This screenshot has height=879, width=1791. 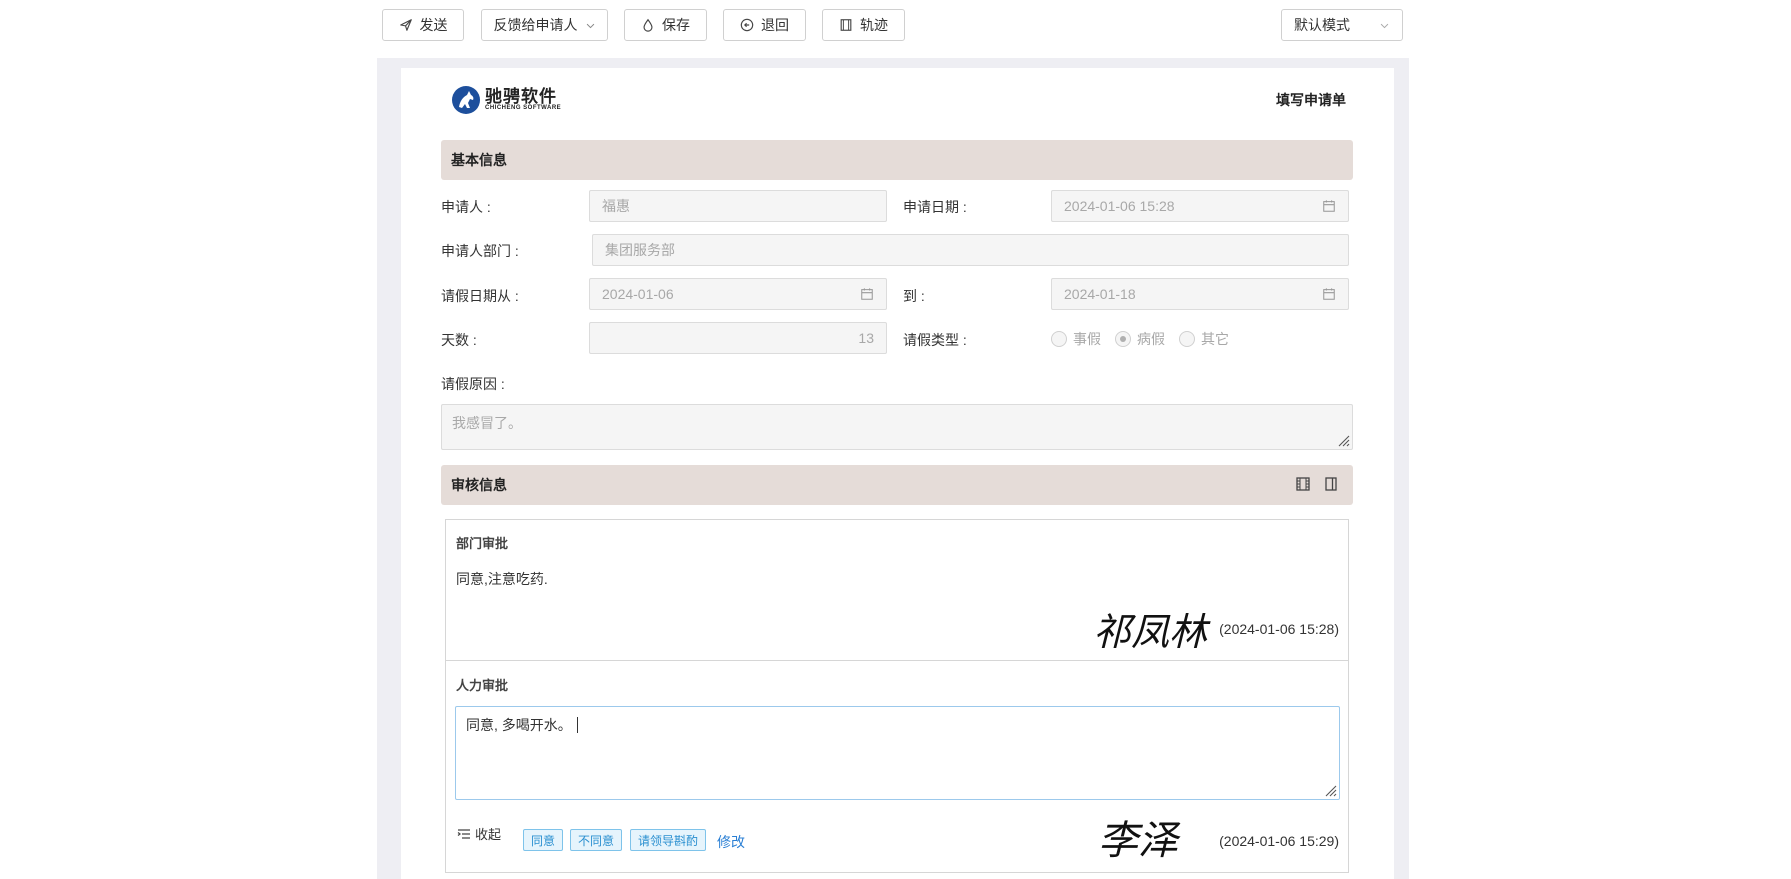 I want to click on track-label: 轨迹, so click(x=874, y=25).